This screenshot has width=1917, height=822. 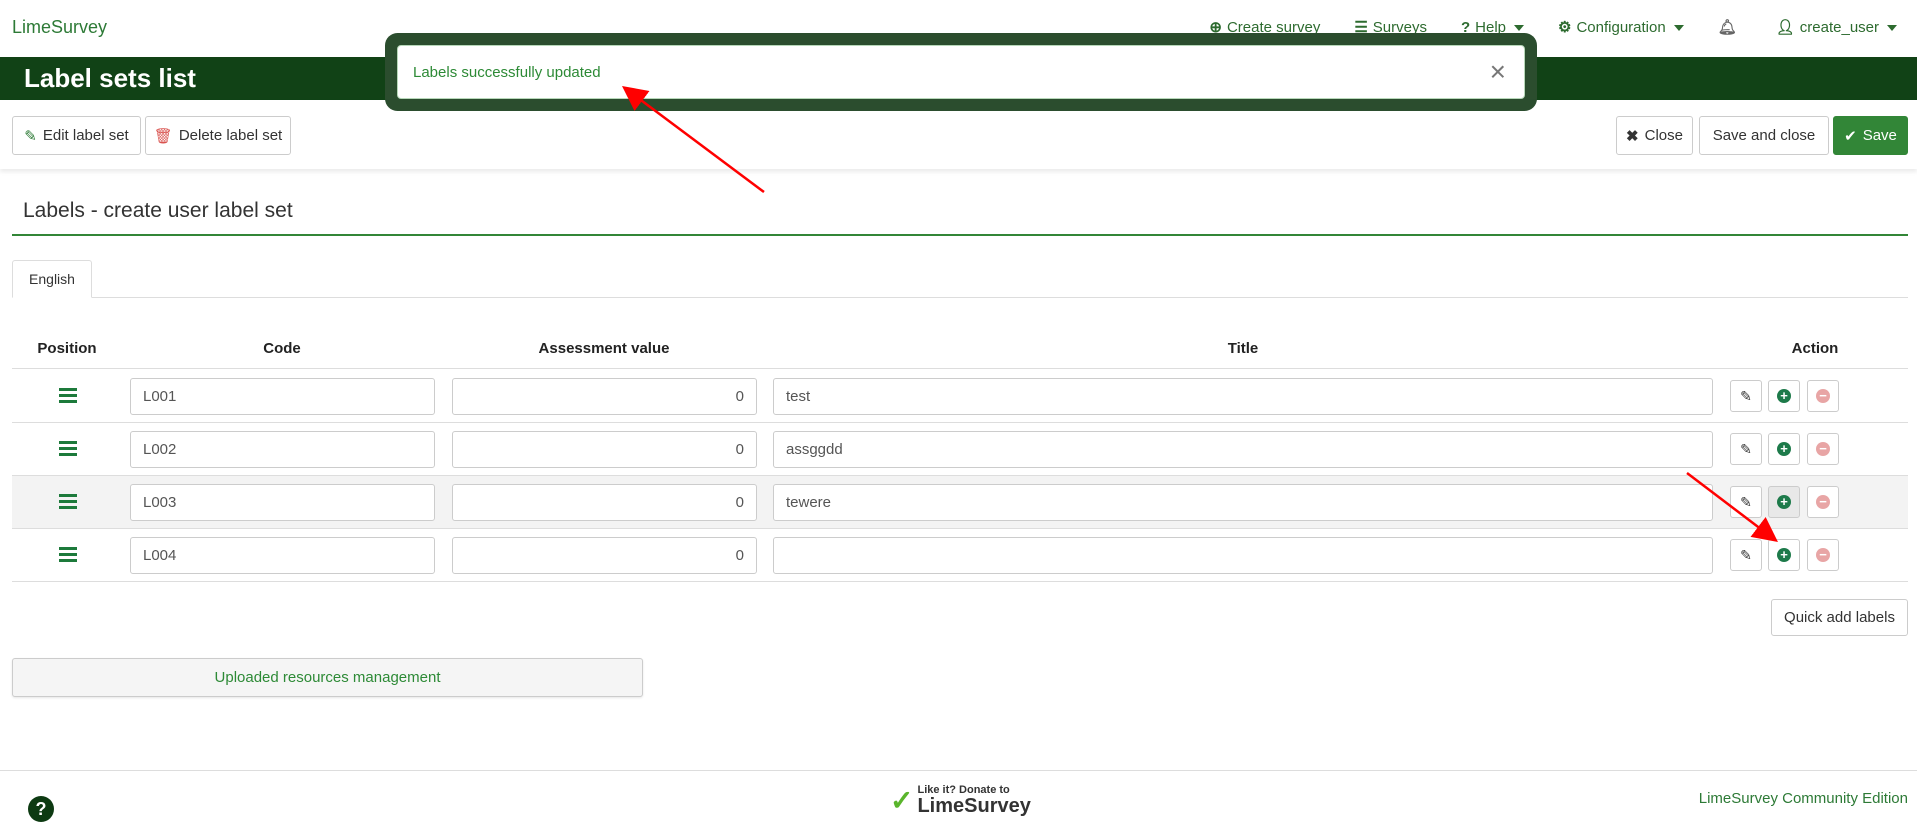 I want to click on tab-divider, so click(x=960, y=297).